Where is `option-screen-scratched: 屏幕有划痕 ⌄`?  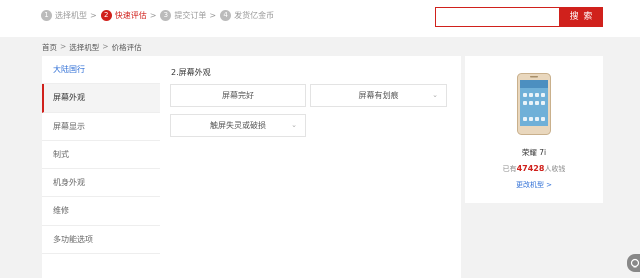 option-screen-scratched: 屏幕有划痕 ⌄ is located at coordinates (378, 95).